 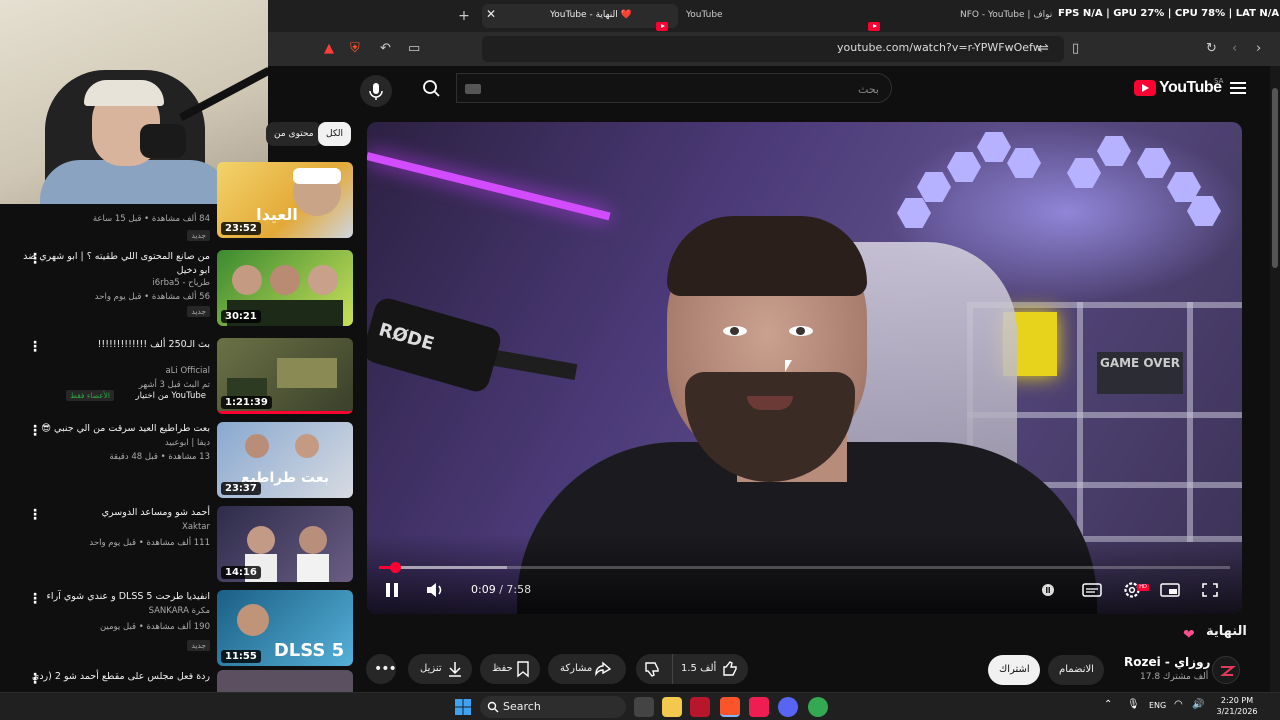 I want to click on subtitles-button, so click(x=1092, y=590).